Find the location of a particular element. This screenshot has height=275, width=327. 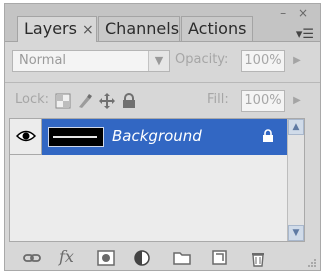

lock-all-icon is located at coordinates (129, 101).